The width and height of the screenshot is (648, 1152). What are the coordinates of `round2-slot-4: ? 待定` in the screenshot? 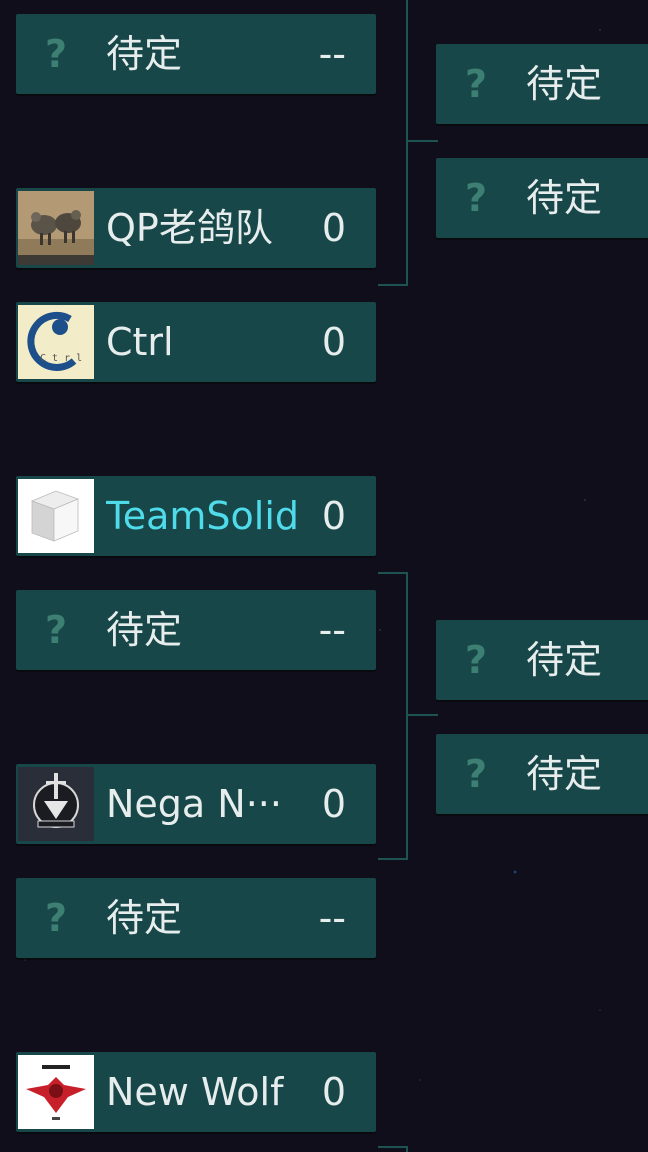 It's located at (542, 774).